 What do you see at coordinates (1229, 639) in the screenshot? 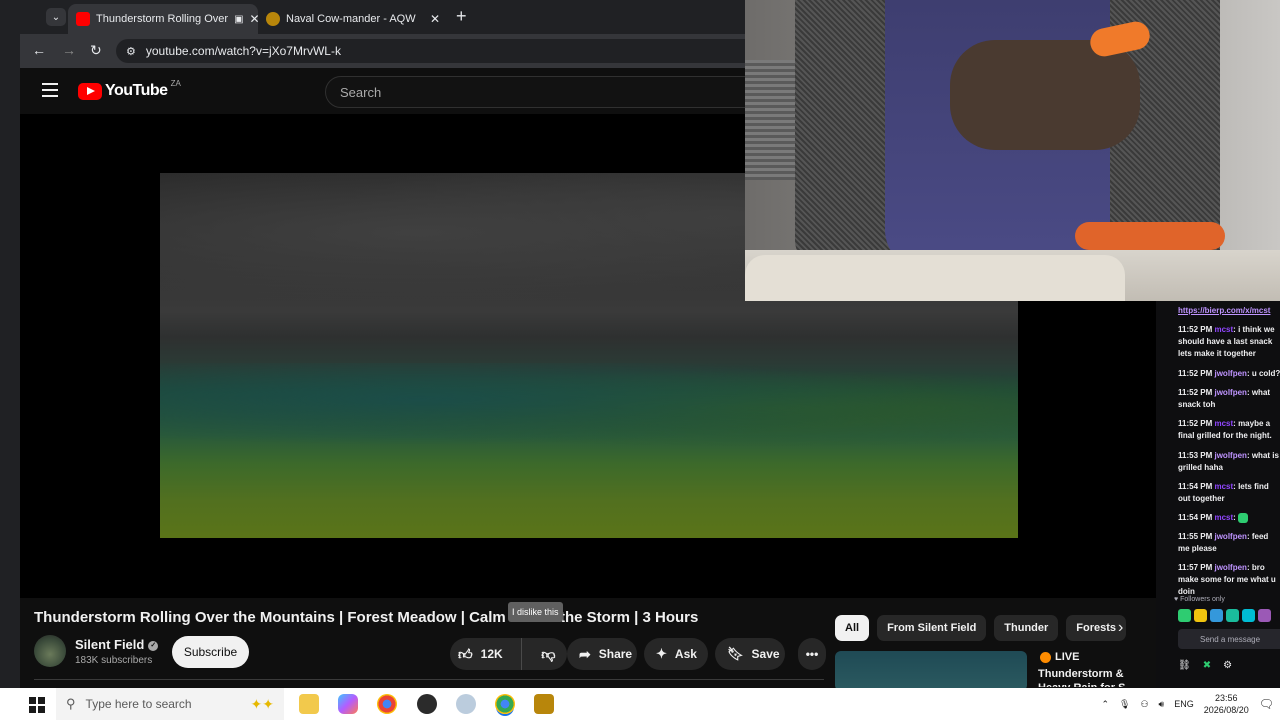
I see `chat-send-input: Send a message` at bounding box center [1229, 639].